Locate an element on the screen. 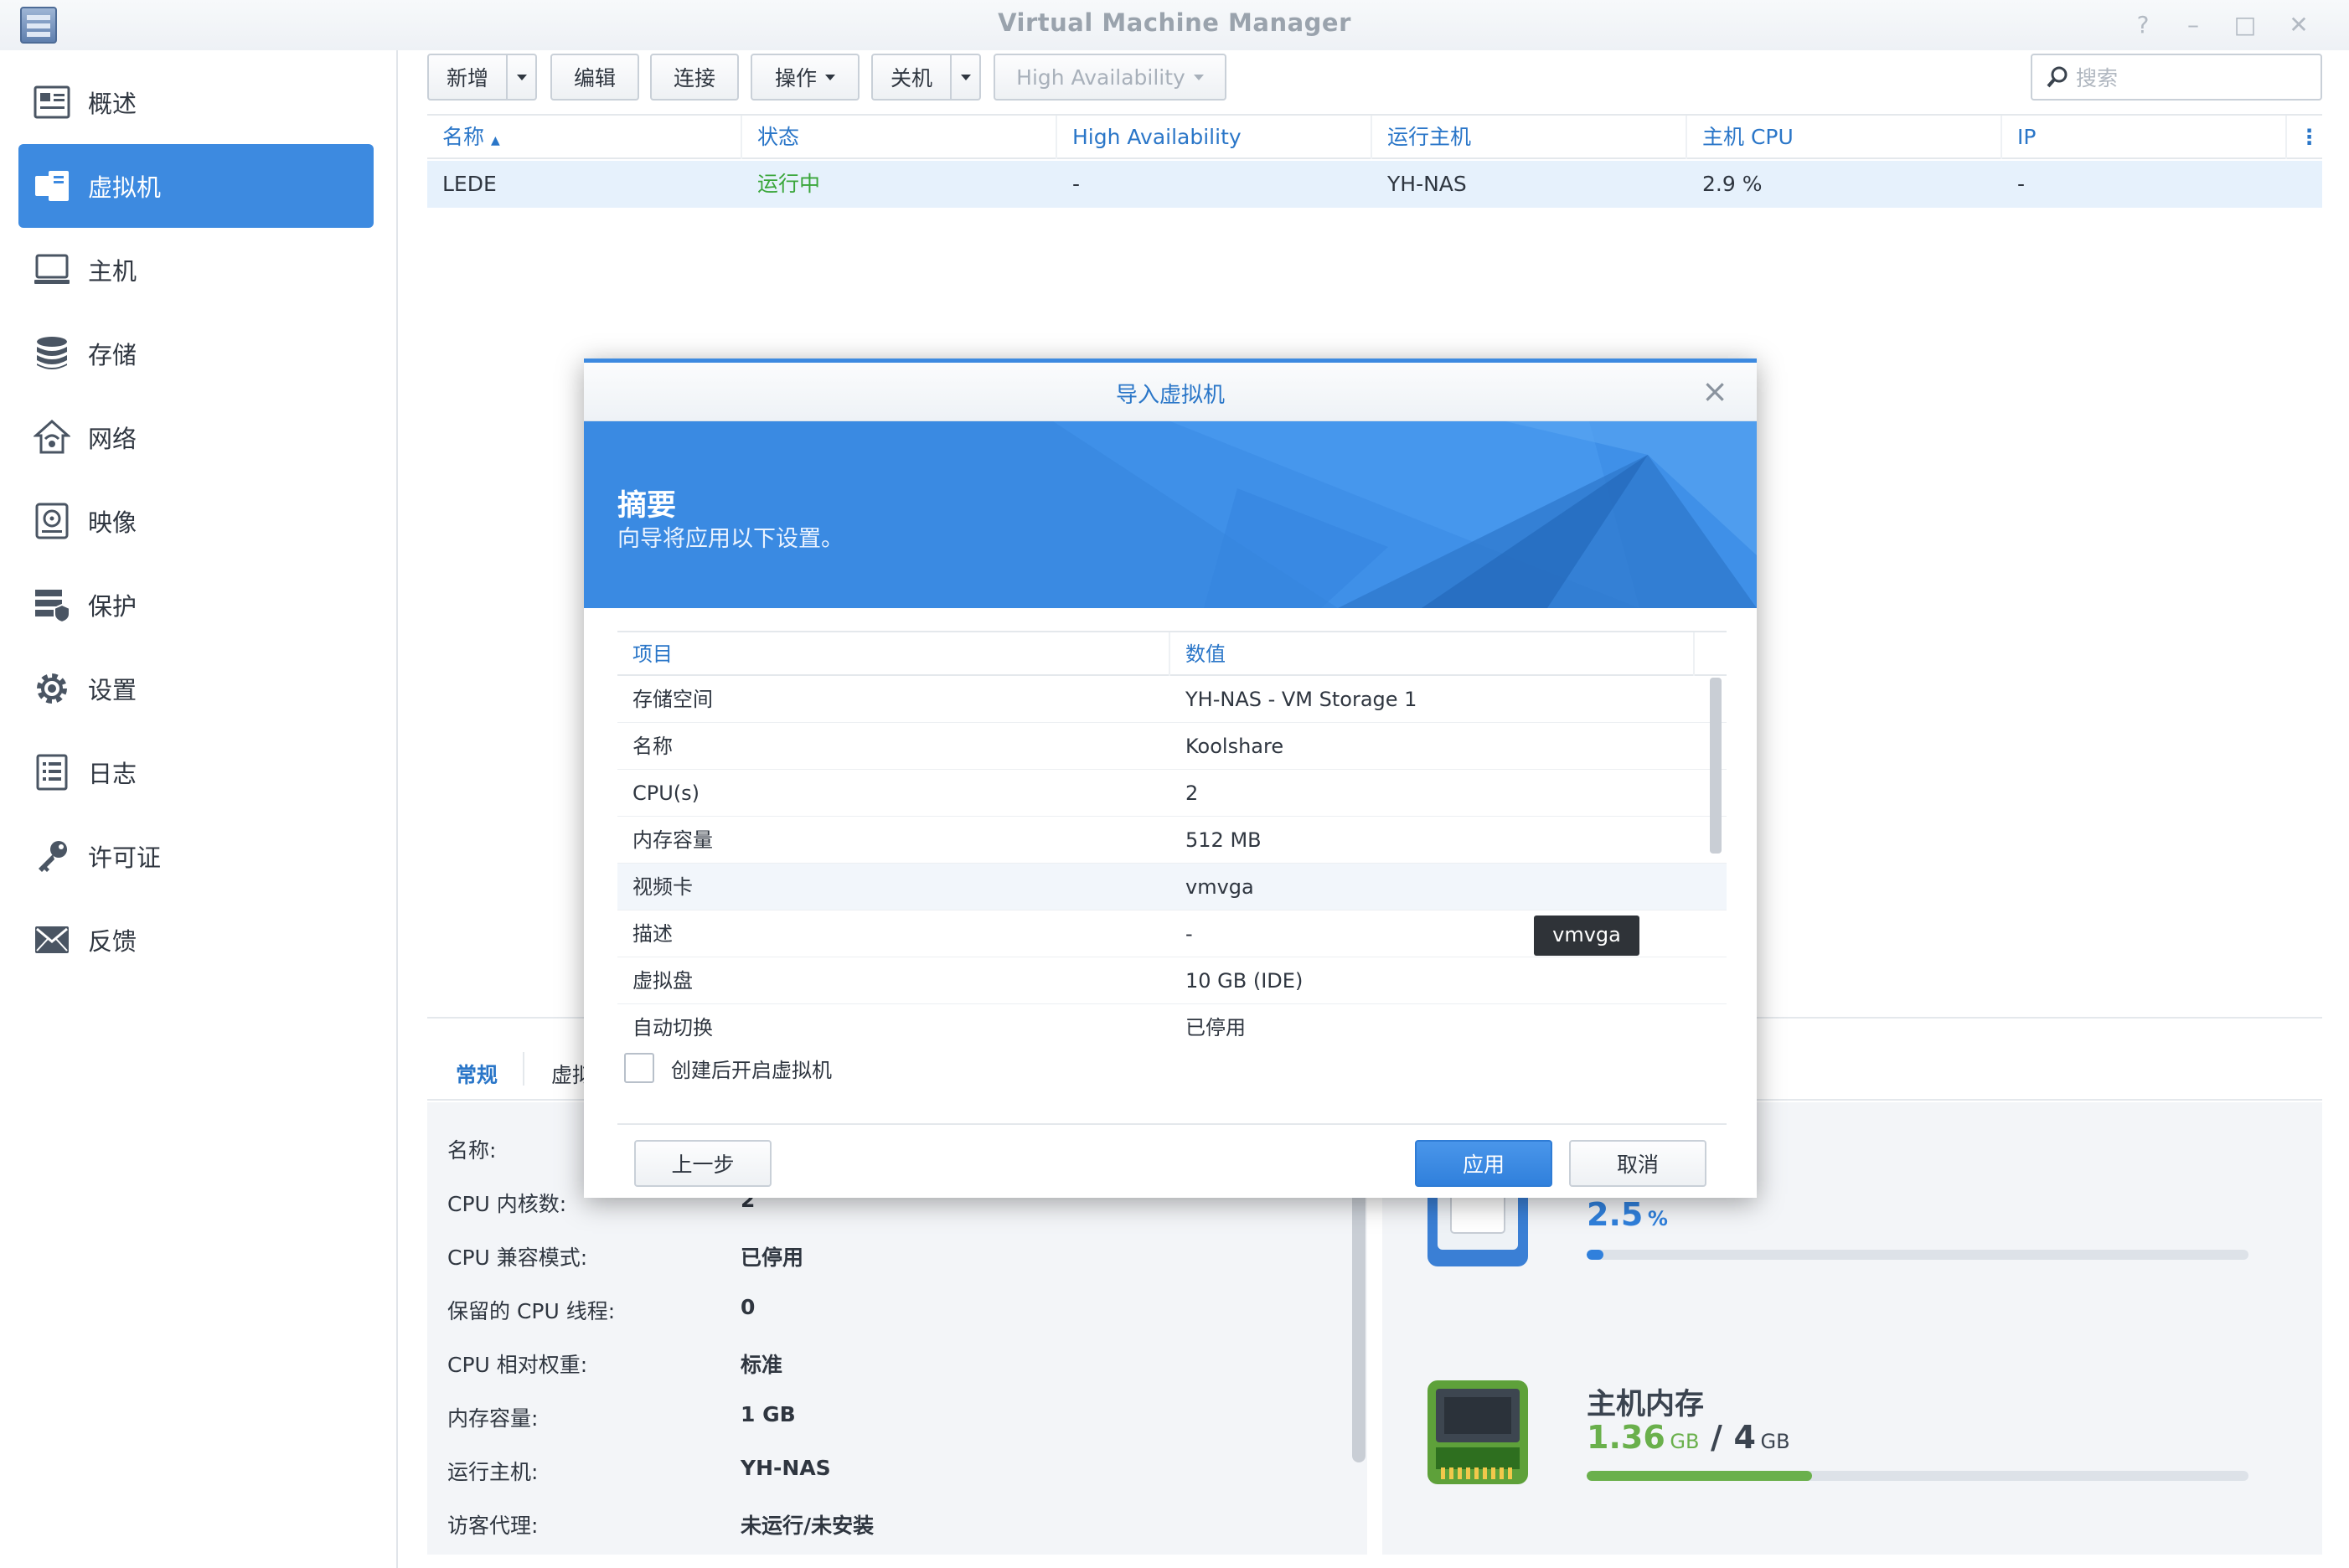  cell-tooltip: vmvga is located at coordinates (1586, 936).